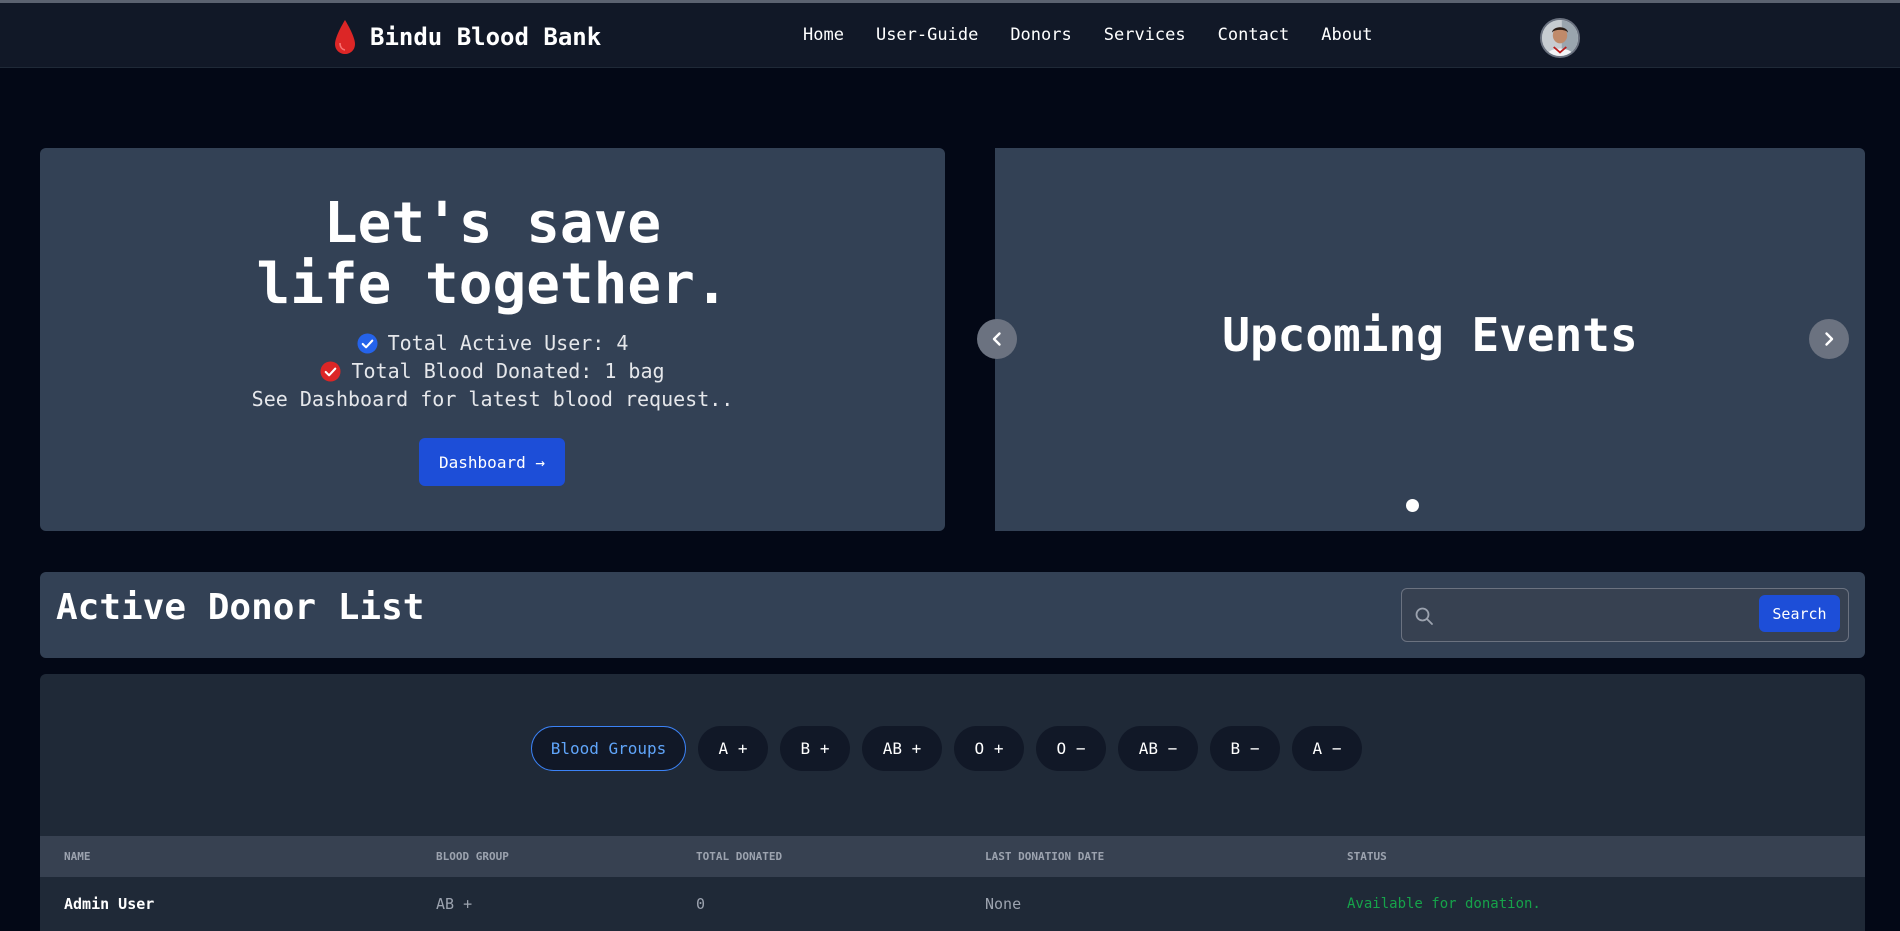  I want to click on hero-title: Let's save life together., so click(492, 254).